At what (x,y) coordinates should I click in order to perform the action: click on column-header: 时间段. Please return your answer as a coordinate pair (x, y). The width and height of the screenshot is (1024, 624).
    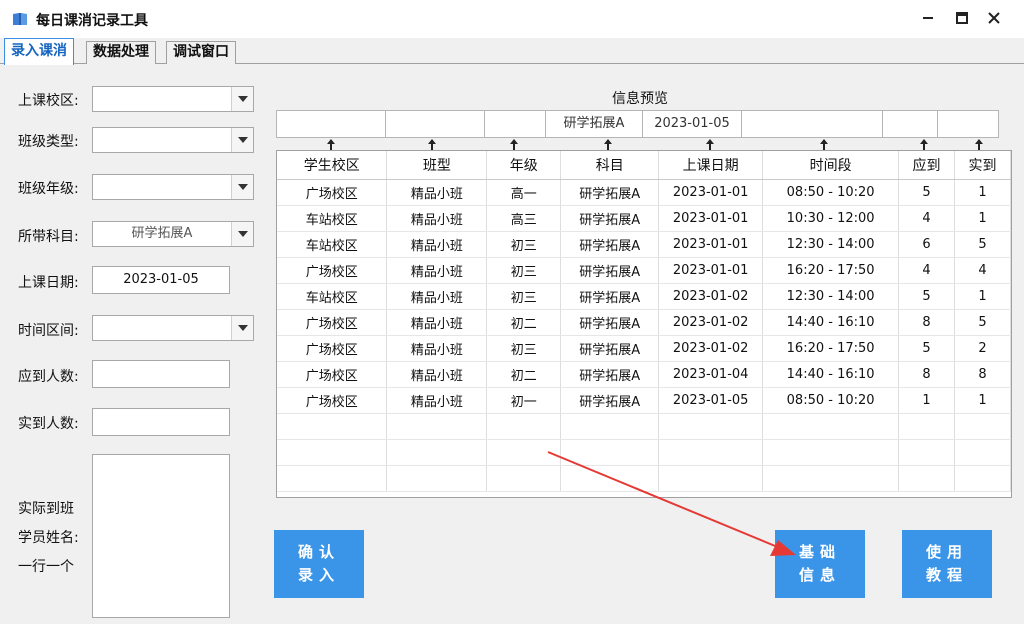
    Looking at the image, I should click on (831, 165).